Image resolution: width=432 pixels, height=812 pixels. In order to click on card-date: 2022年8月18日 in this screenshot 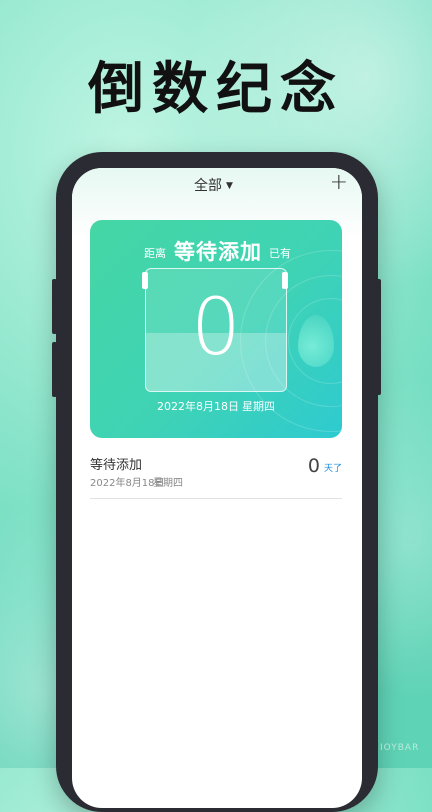, I will do `click(198, 406)`.